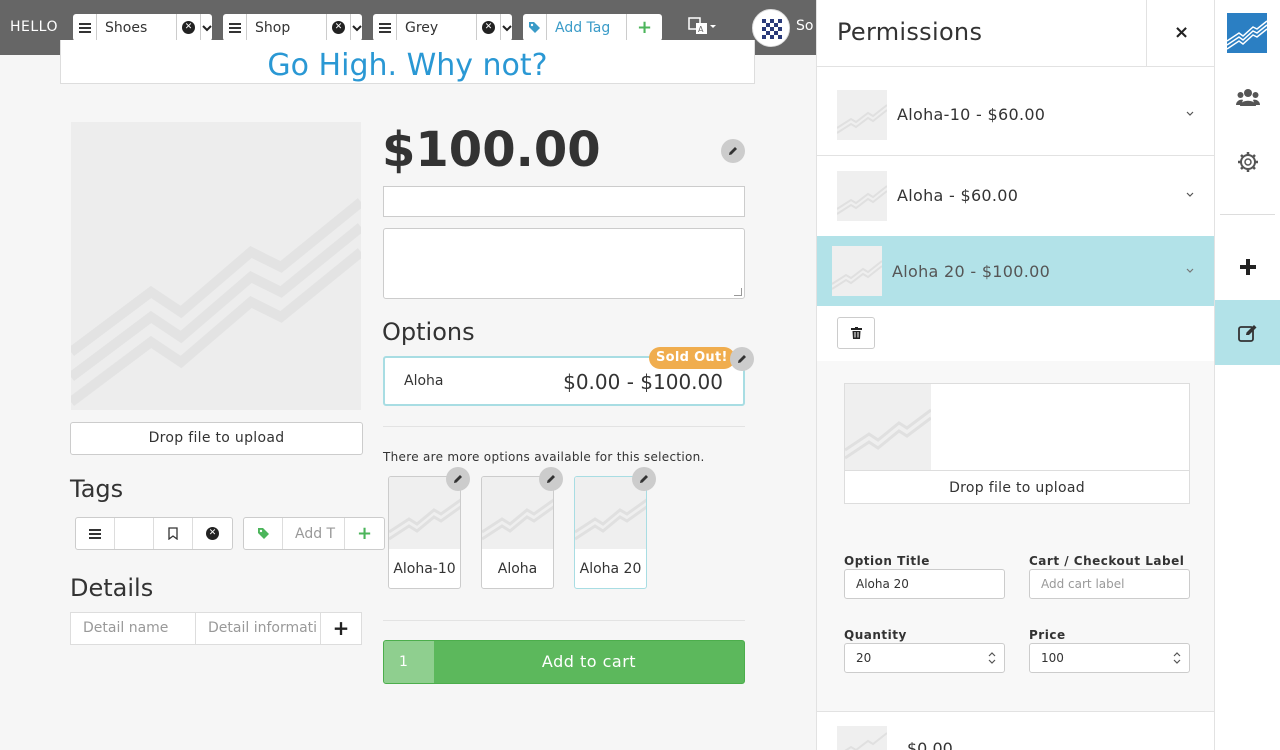  What do you see at coordinates (771, 28) in the screenshot?
I see `avatar` at bounding box center [771, 28].